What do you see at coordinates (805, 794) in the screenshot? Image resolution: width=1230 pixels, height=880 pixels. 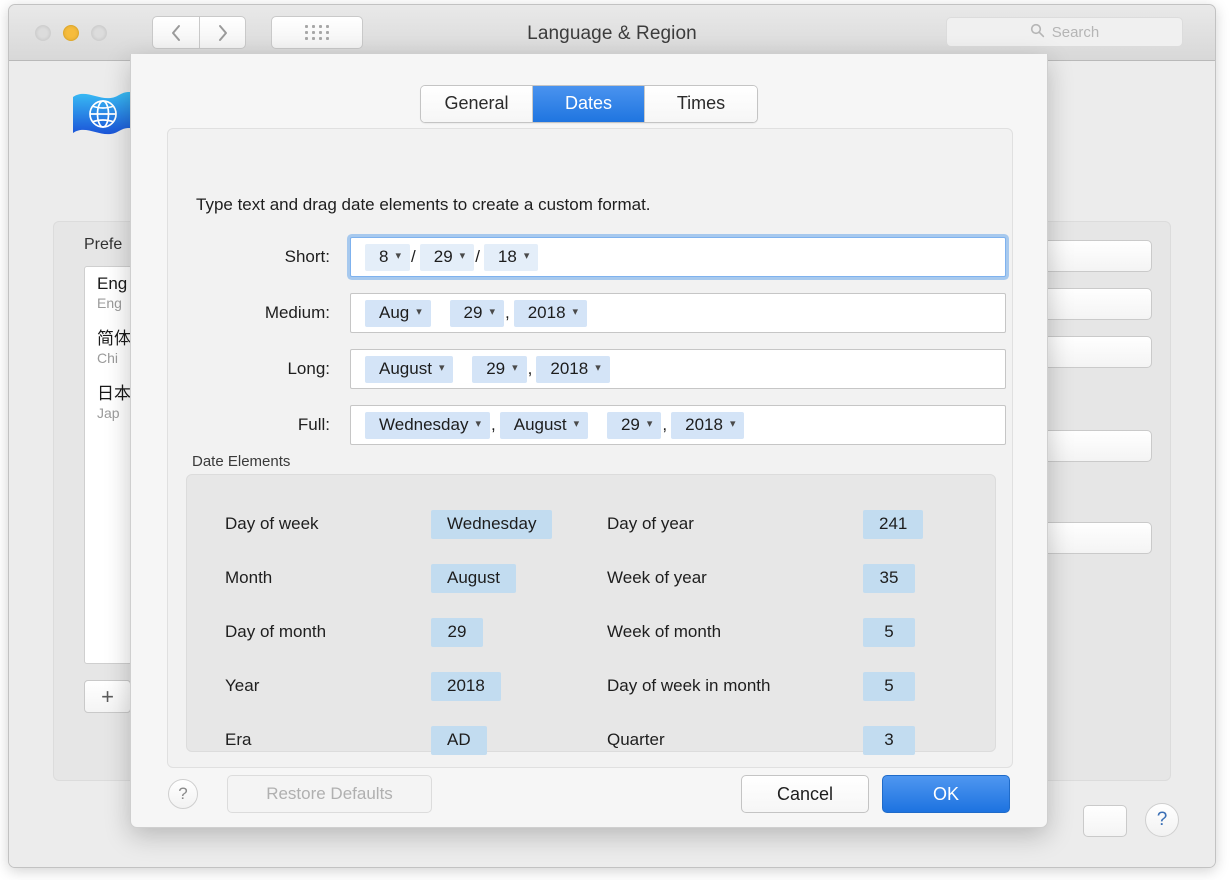 I see `cancel-button: Cancel` at bounding box center [805, 794].